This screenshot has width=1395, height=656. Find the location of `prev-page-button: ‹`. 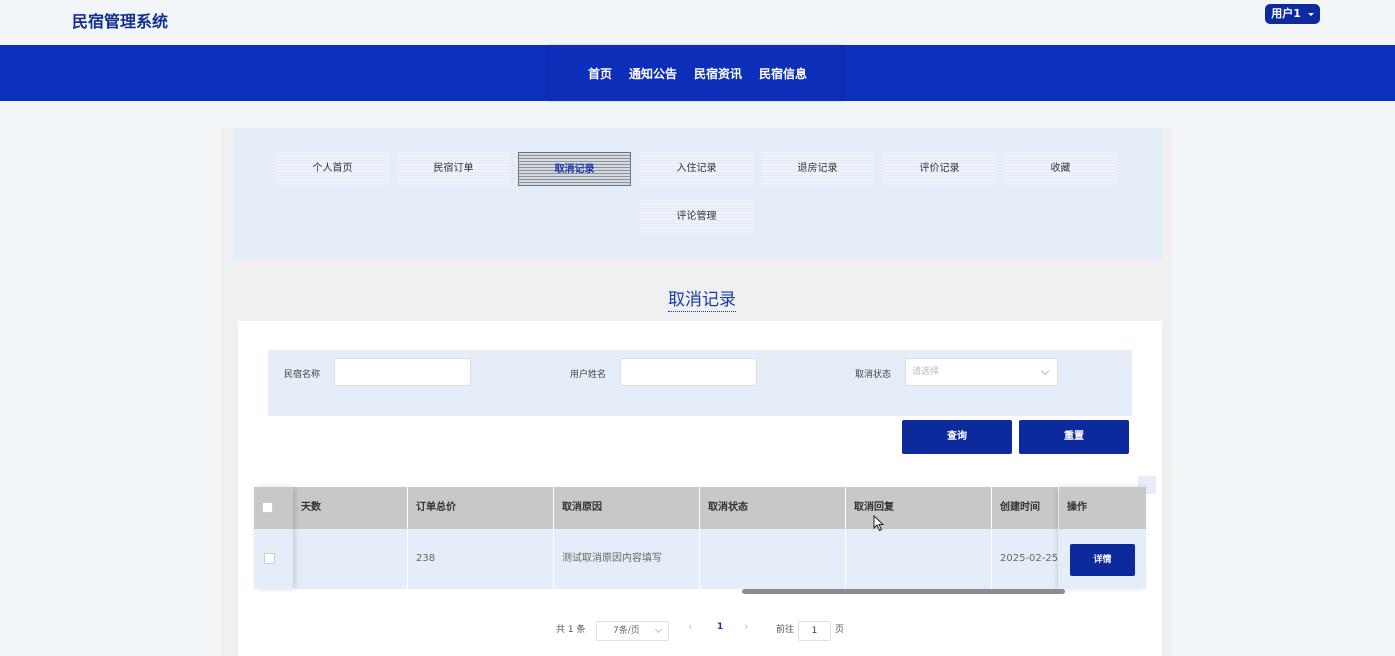

prev-page-button: ‹ is located at coordinates (690, 626).